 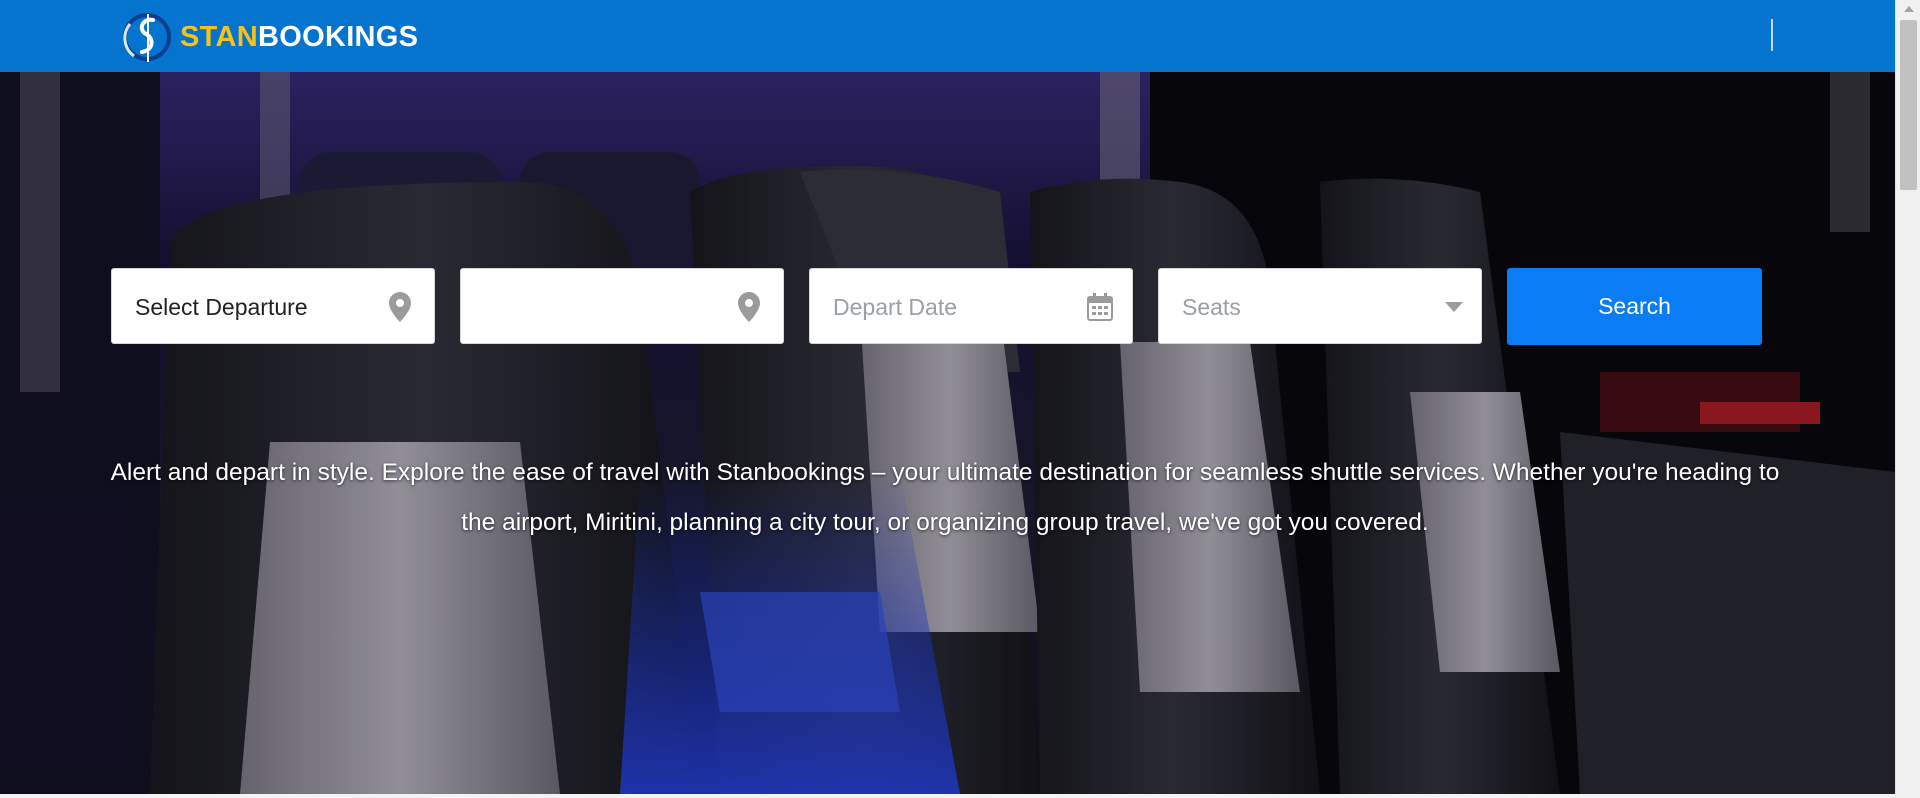 What do you see at coordinates (260, 307) in the screenshot?
I see `departure-field` at bounding box center [260, 307].